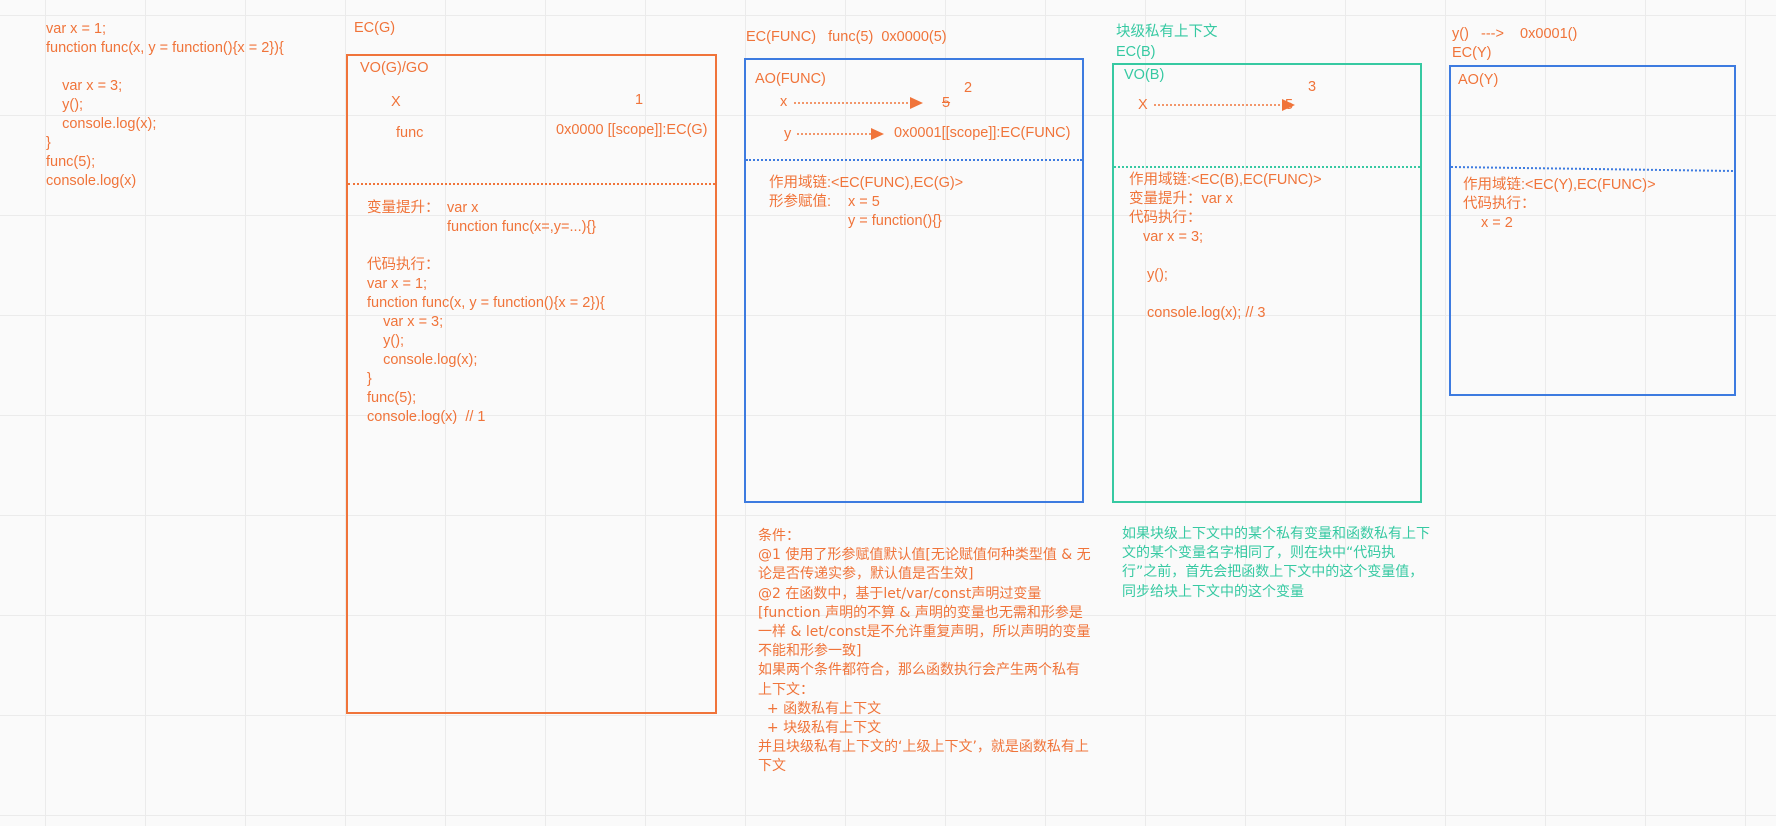 This screenshot has height=826, width=1776. I want to click on ecfunc-var-x: x, so click(784, 102).